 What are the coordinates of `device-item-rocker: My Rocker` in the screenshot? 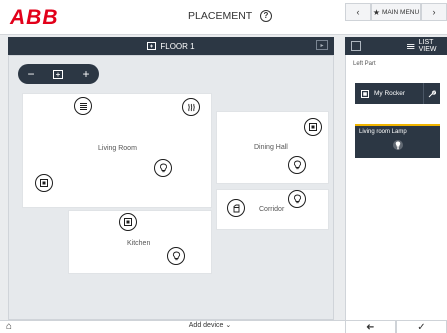 It's located at (397, 93).